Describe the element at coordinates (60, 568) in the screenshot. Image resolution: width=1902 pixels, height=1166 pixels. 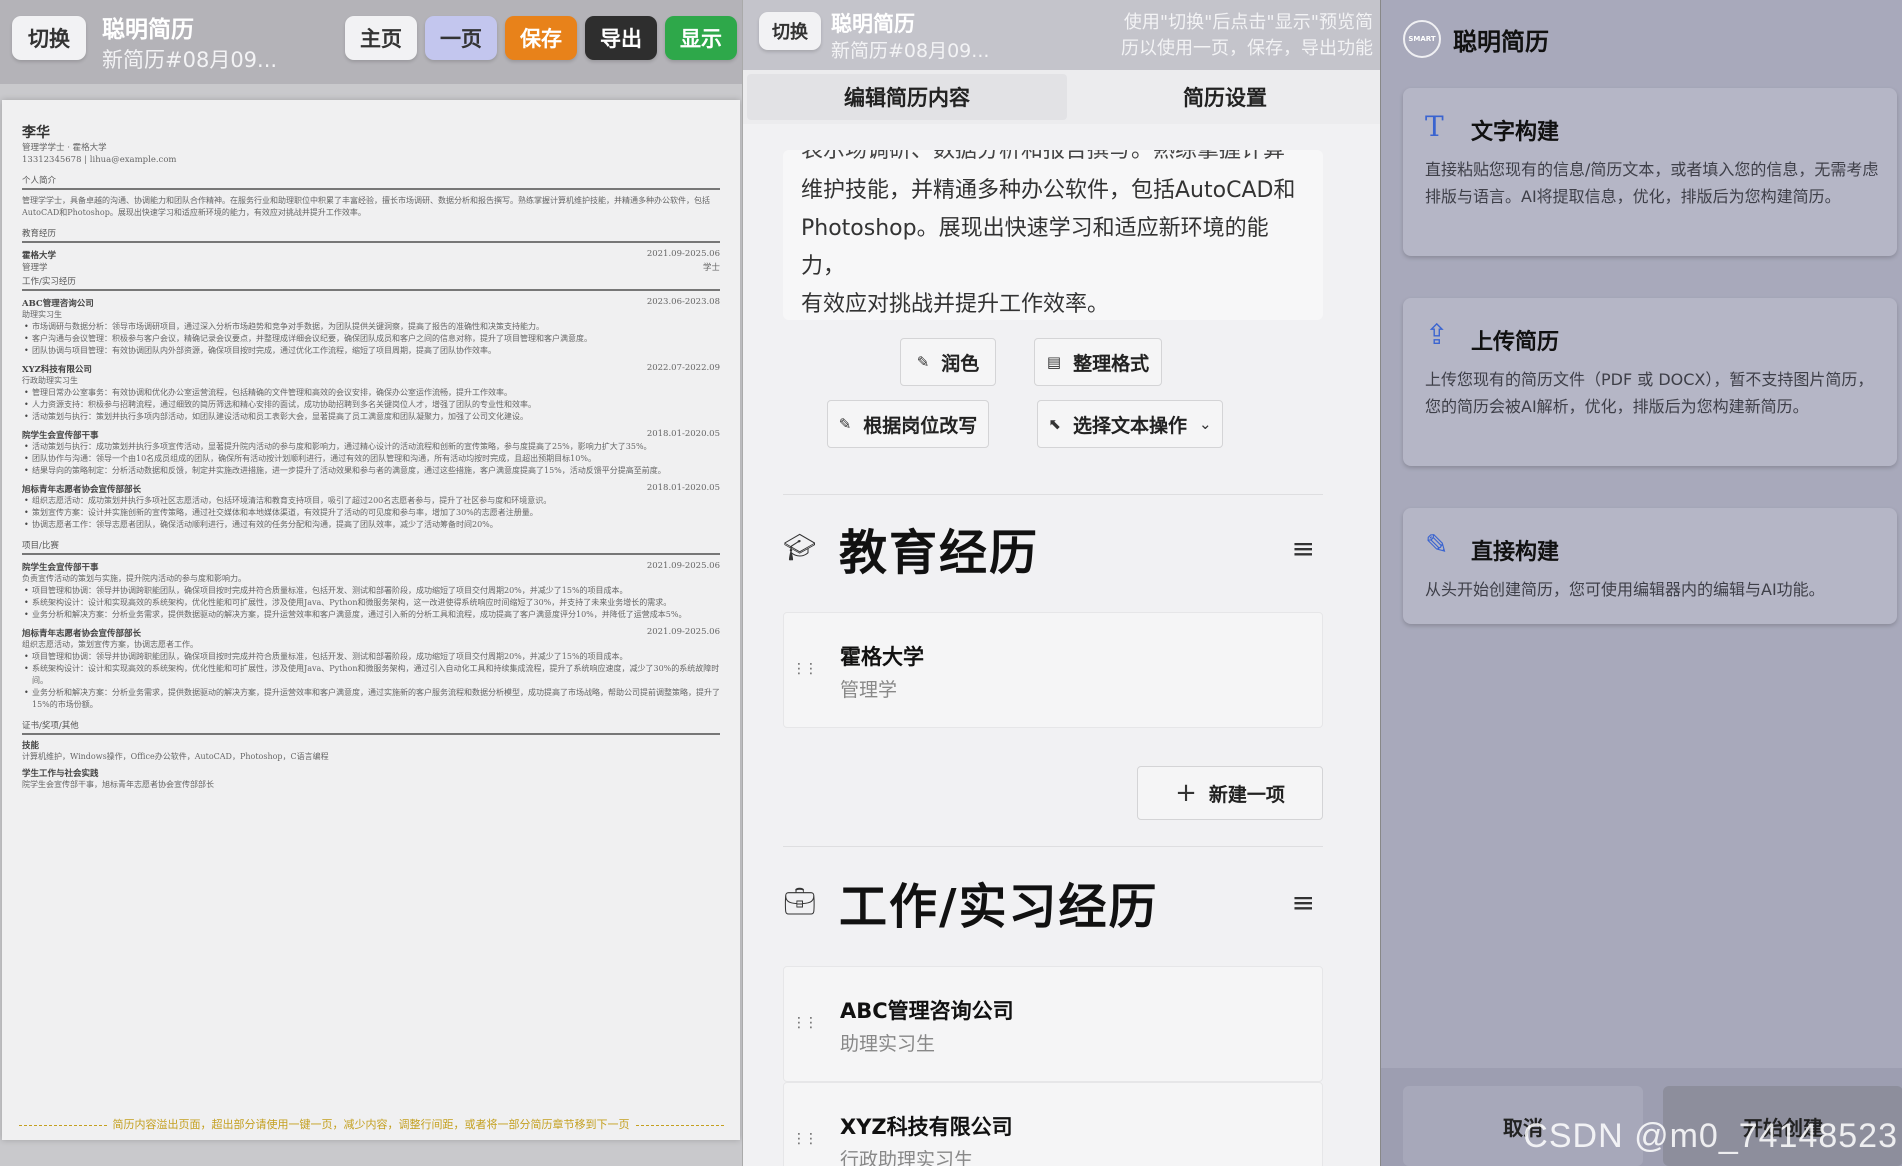
I see `resume-project-title: 院学生会宣传部干事` at that location.